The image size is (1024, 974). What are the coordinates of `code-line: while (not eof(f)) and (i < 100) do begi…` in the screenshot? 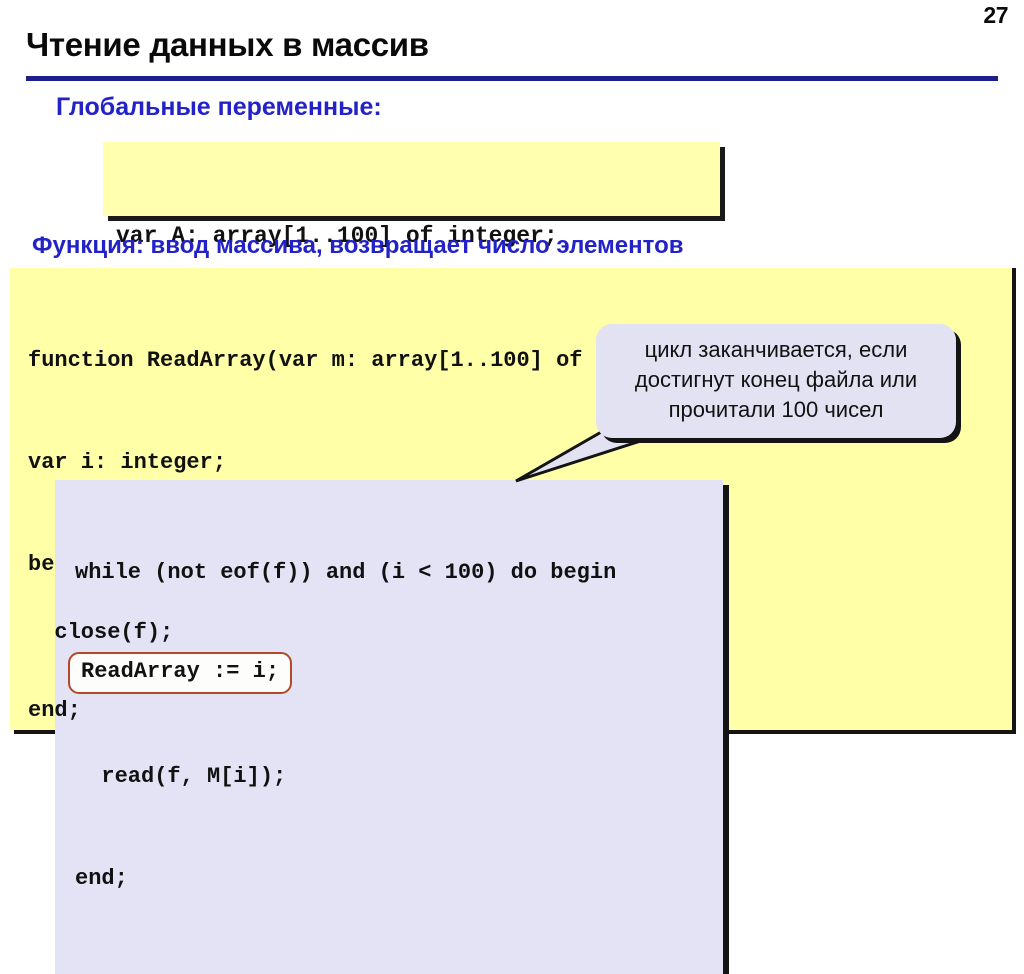 It's located at (346, 572).